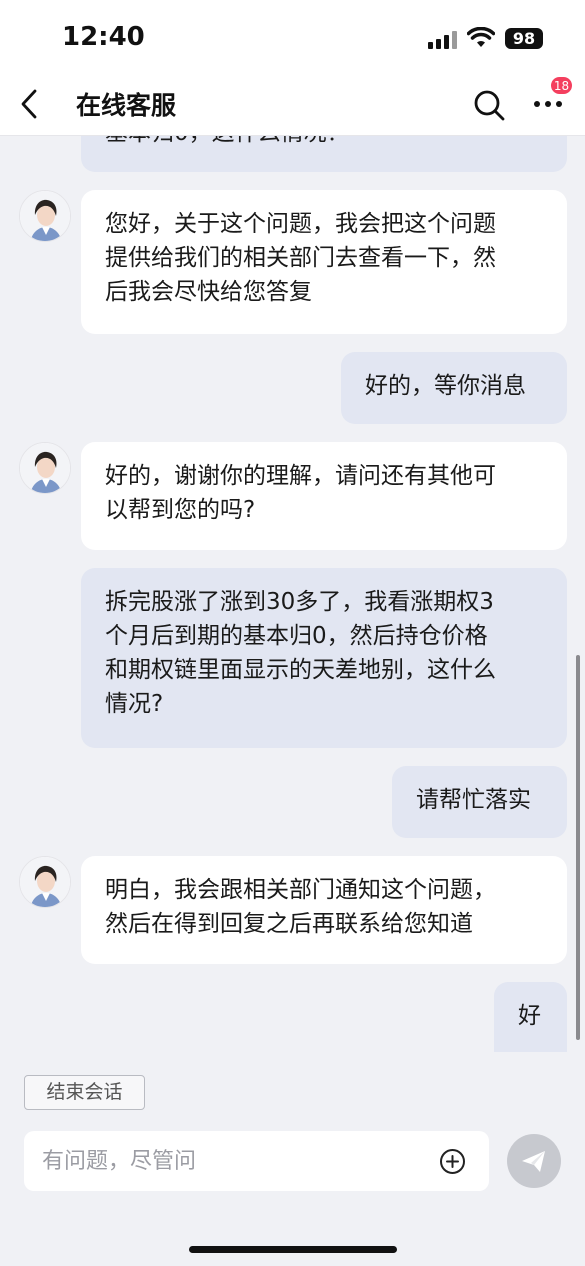 The height and width of the screenshot is (1266, 585). I want to click on chevron-left-icon, so click(29, 104).